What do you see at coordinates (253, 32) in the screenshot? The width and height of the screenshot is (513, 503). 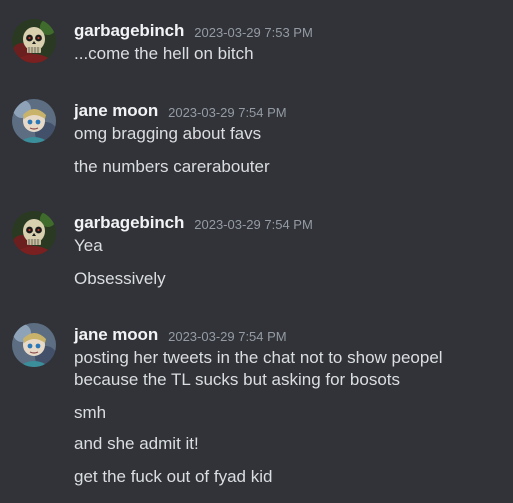 I see `timestamp: 2023-03-29 7:53 PM` at bounding box center [253, 32].